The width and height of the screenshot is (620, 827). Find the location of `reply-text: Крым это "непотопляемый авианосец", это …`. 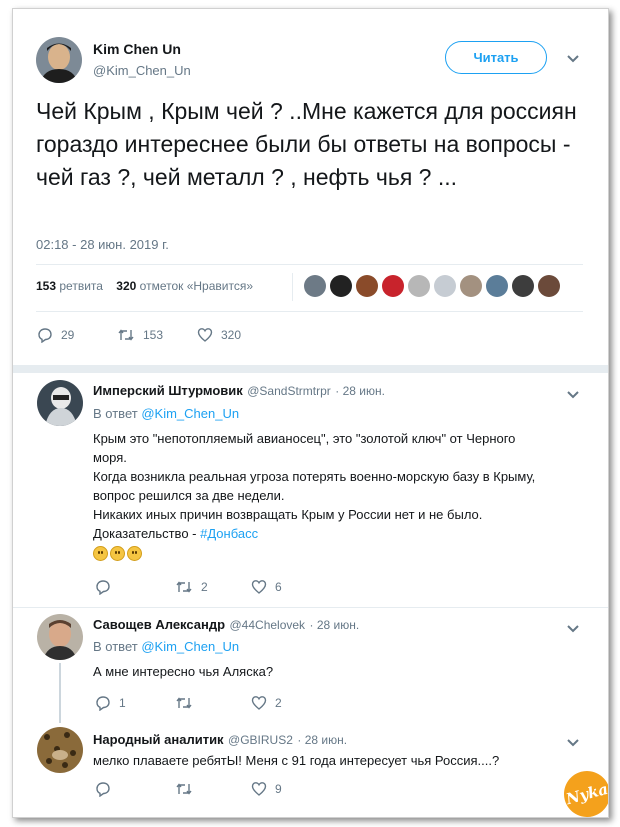

reply-text: Крым это "непотопляемый авианосец", это … is located at coordinates (343, 495).